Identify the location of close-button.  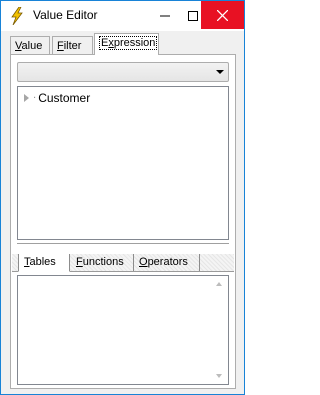
(222, 15).